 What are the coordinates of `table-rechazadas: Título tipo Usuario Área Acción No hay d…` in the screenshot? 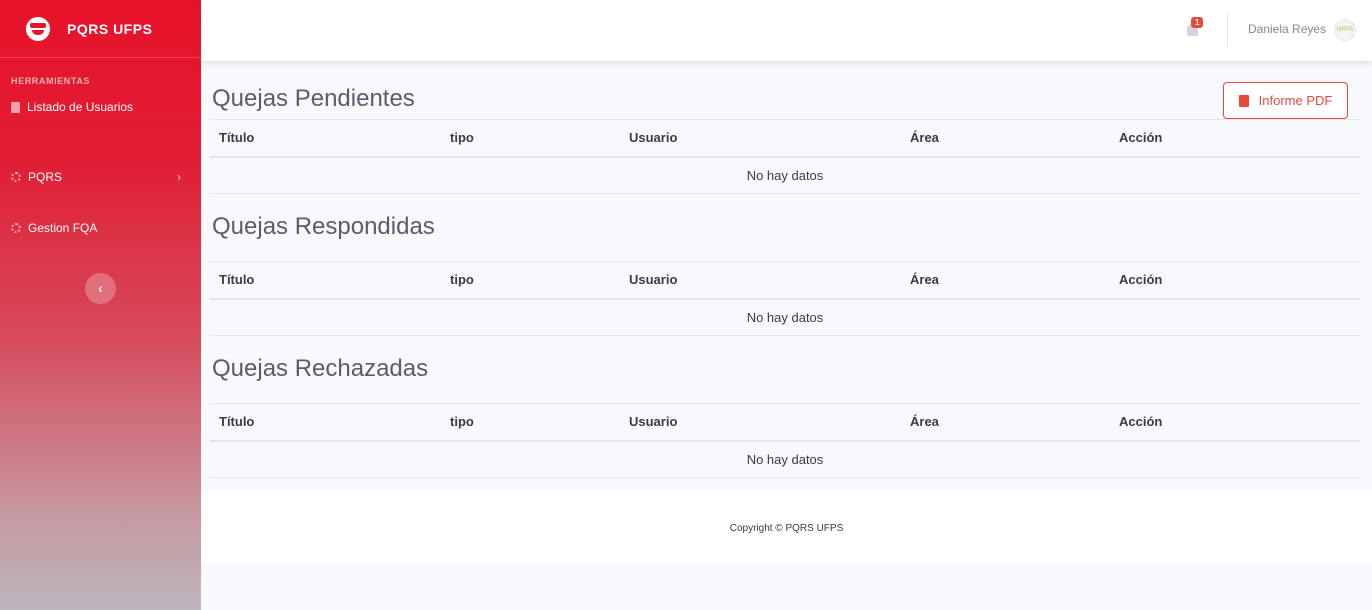 It's located at (785, 440).